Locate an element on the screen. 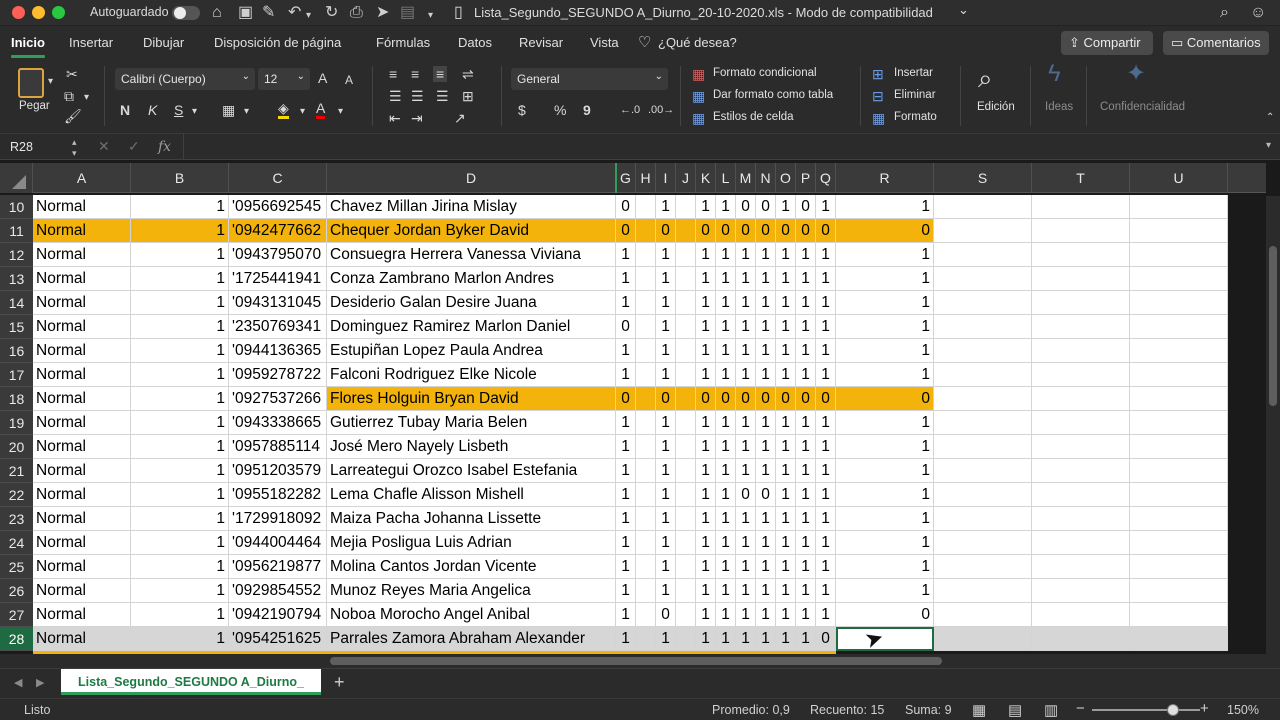 This screenshot has width=1280, height=720. column-header-d: D is located at coordinates (471, 178).